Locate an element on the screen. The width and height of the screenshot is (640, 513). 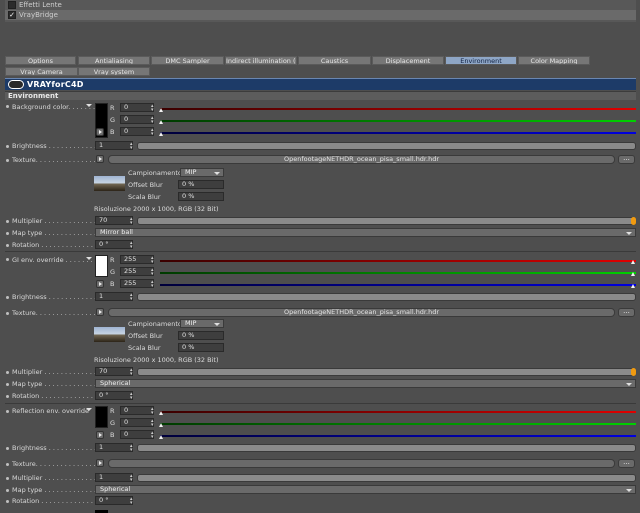
background-r-knob is located at coordinates (161, 110).